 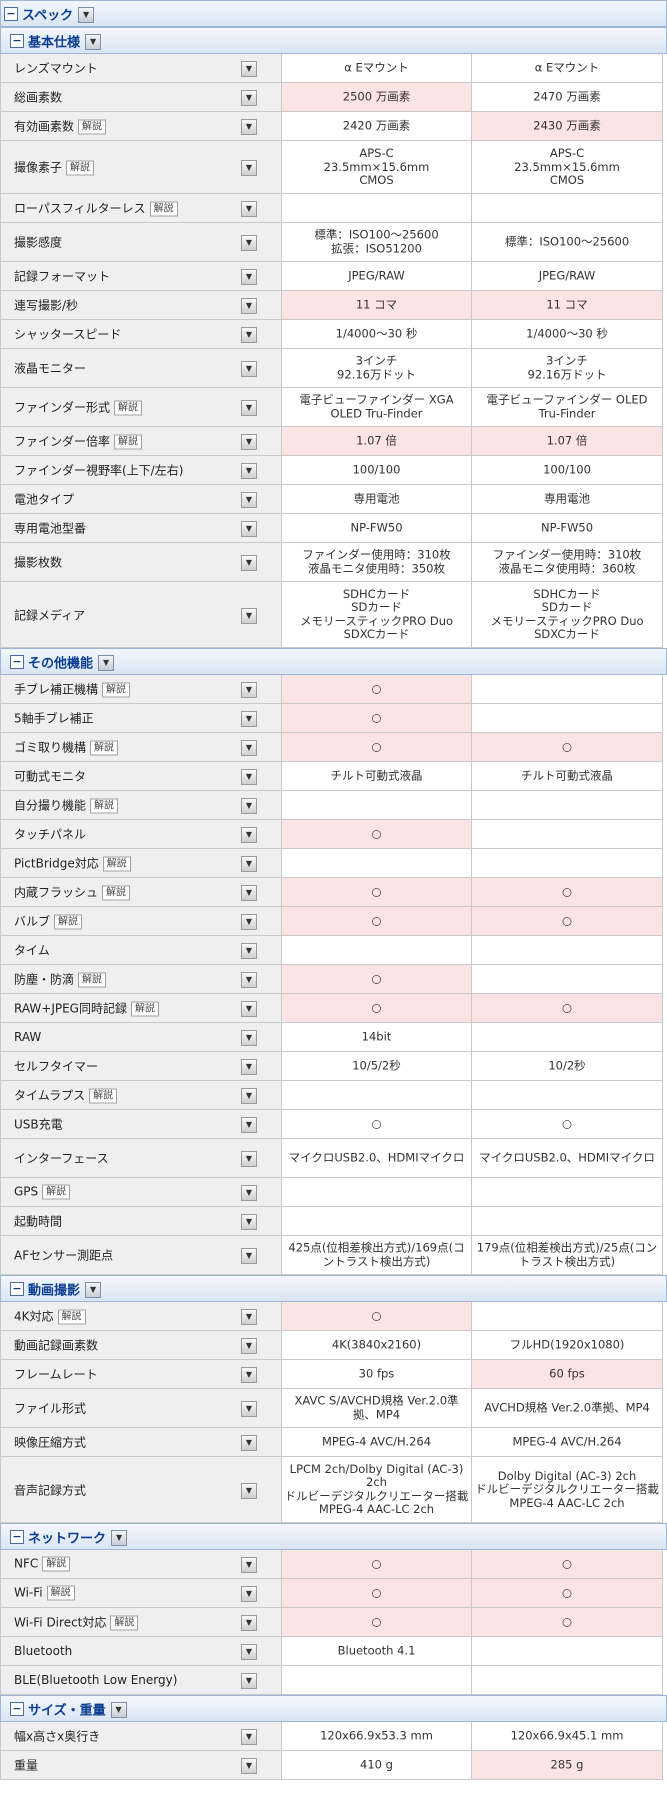 What do you see at coordinates (567, 407) in the screenshot?
I see `spec-value-cell-2: 電子ビューファインダー OLED Tru-Finder` at bounding box center [567, 407].